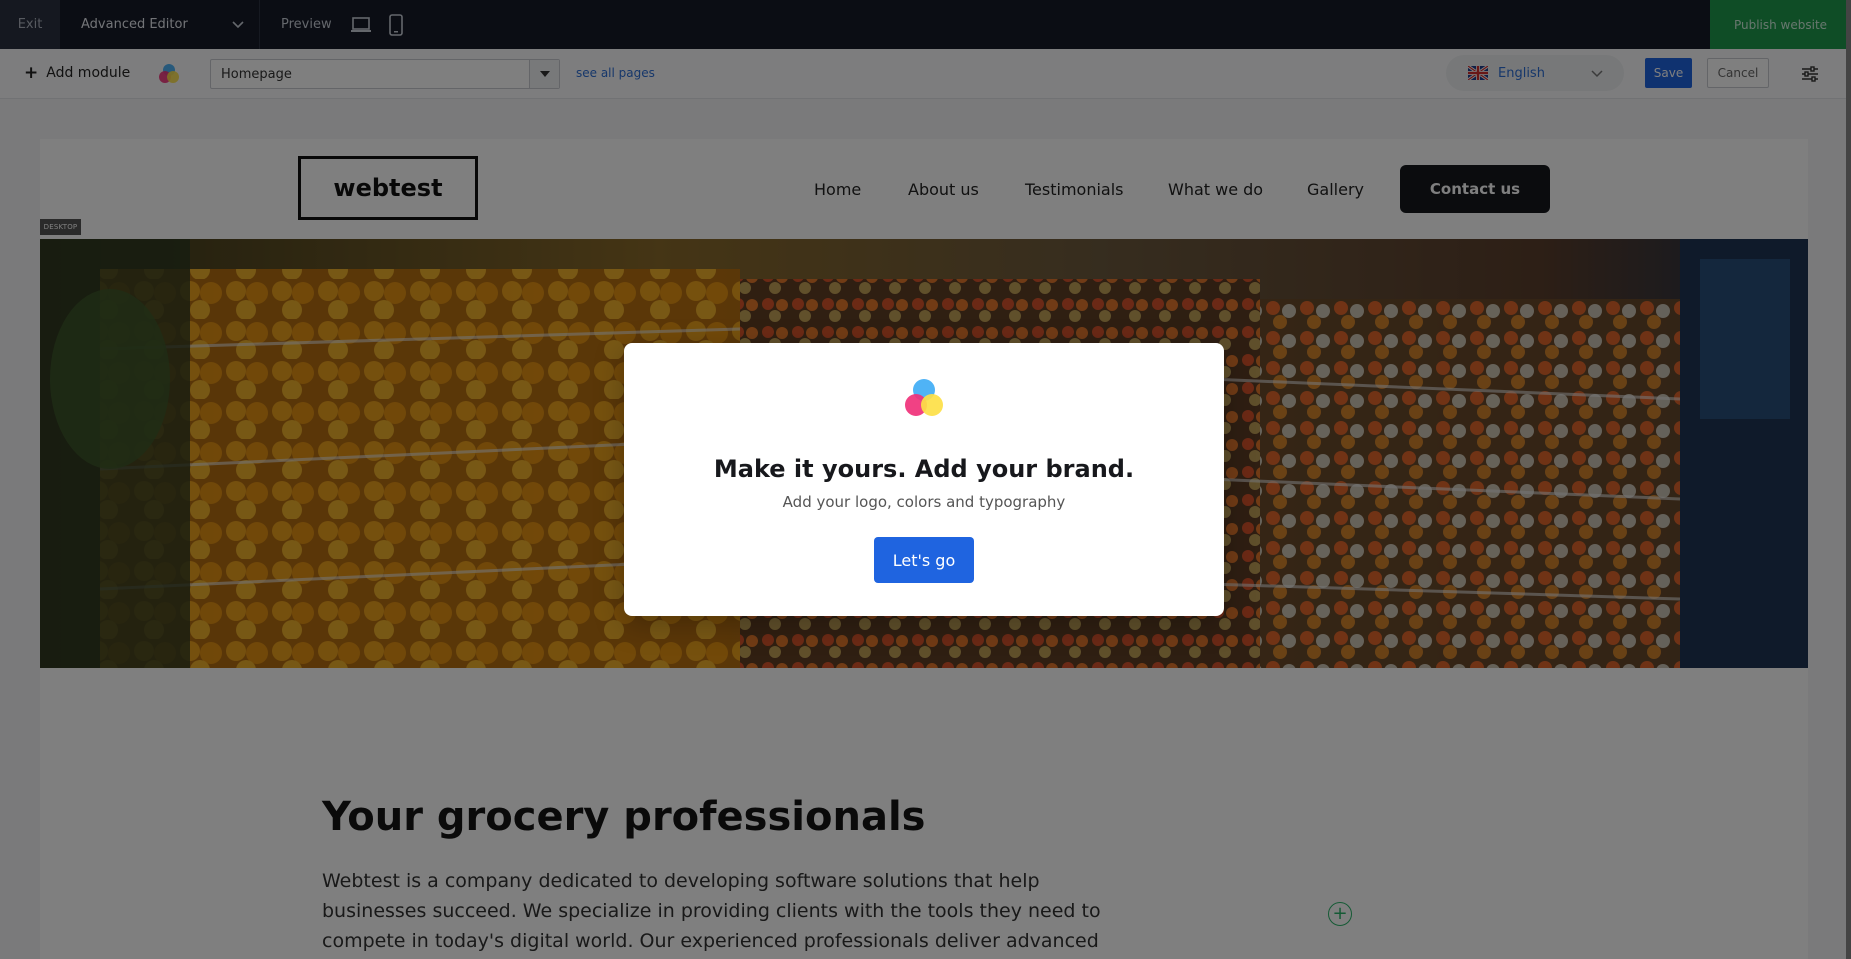  I want to click on brand-logo-icon, so click(924, 397).